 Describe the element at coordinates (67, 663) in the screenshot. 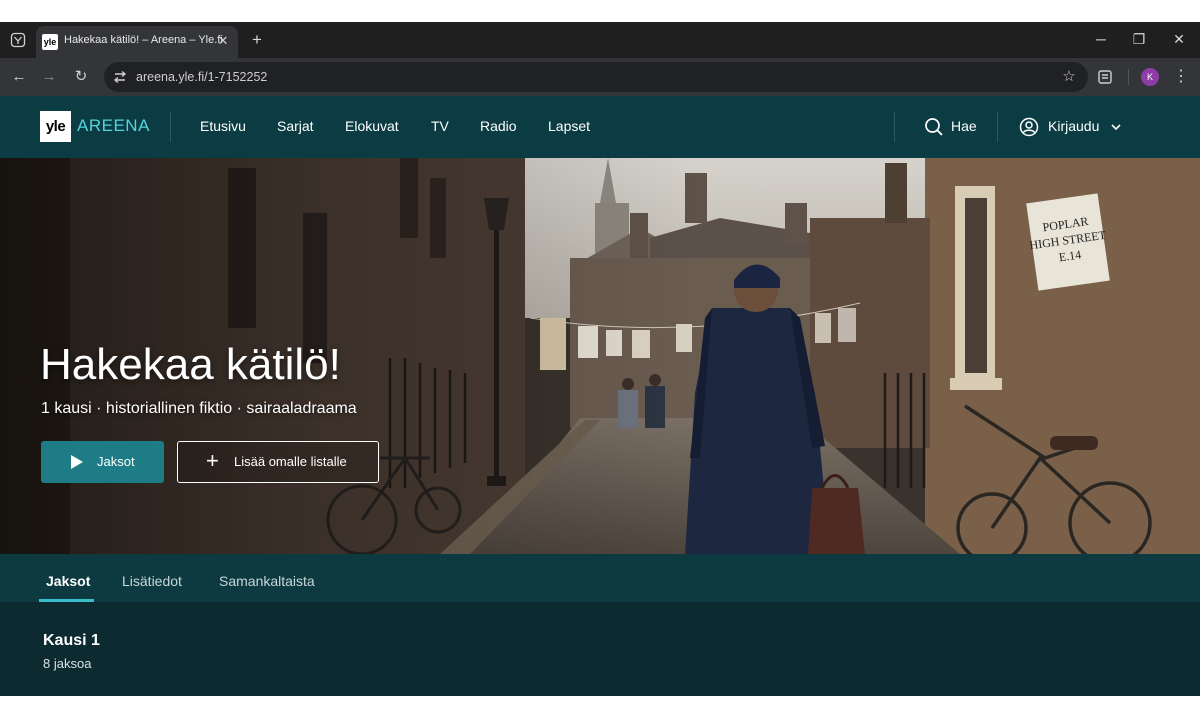

I see `episode-count: 8 jaksoa` at that location.